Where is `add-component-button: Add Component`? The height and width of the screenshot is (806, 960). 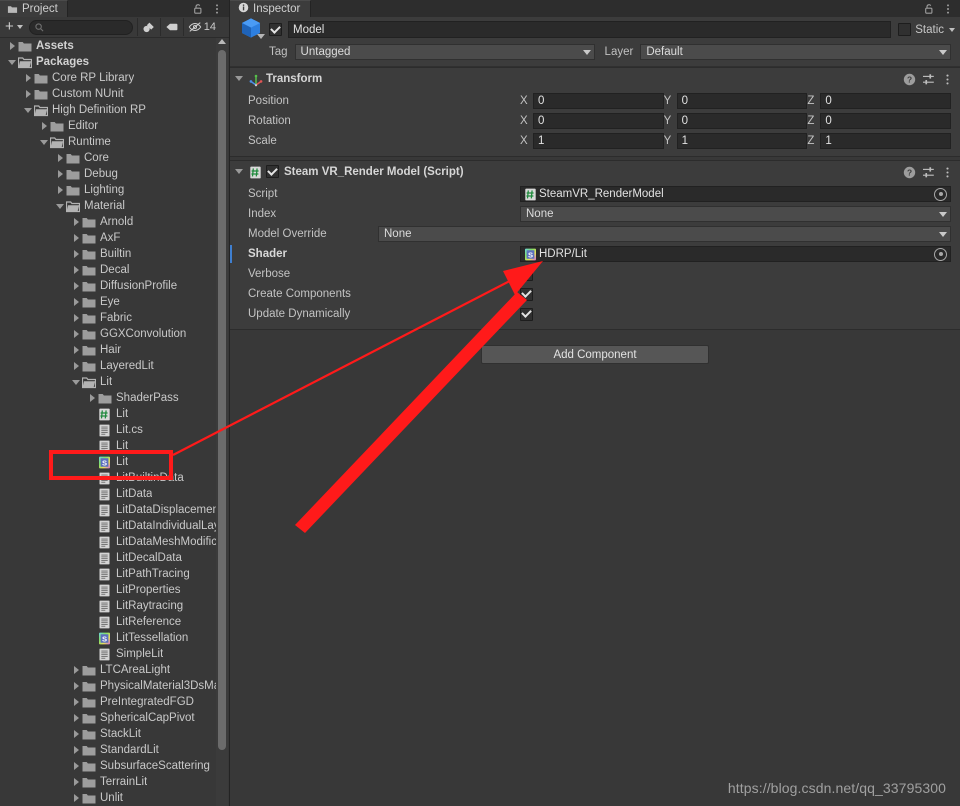 add-component-button: Add Component is located at coordinates (595, 354).